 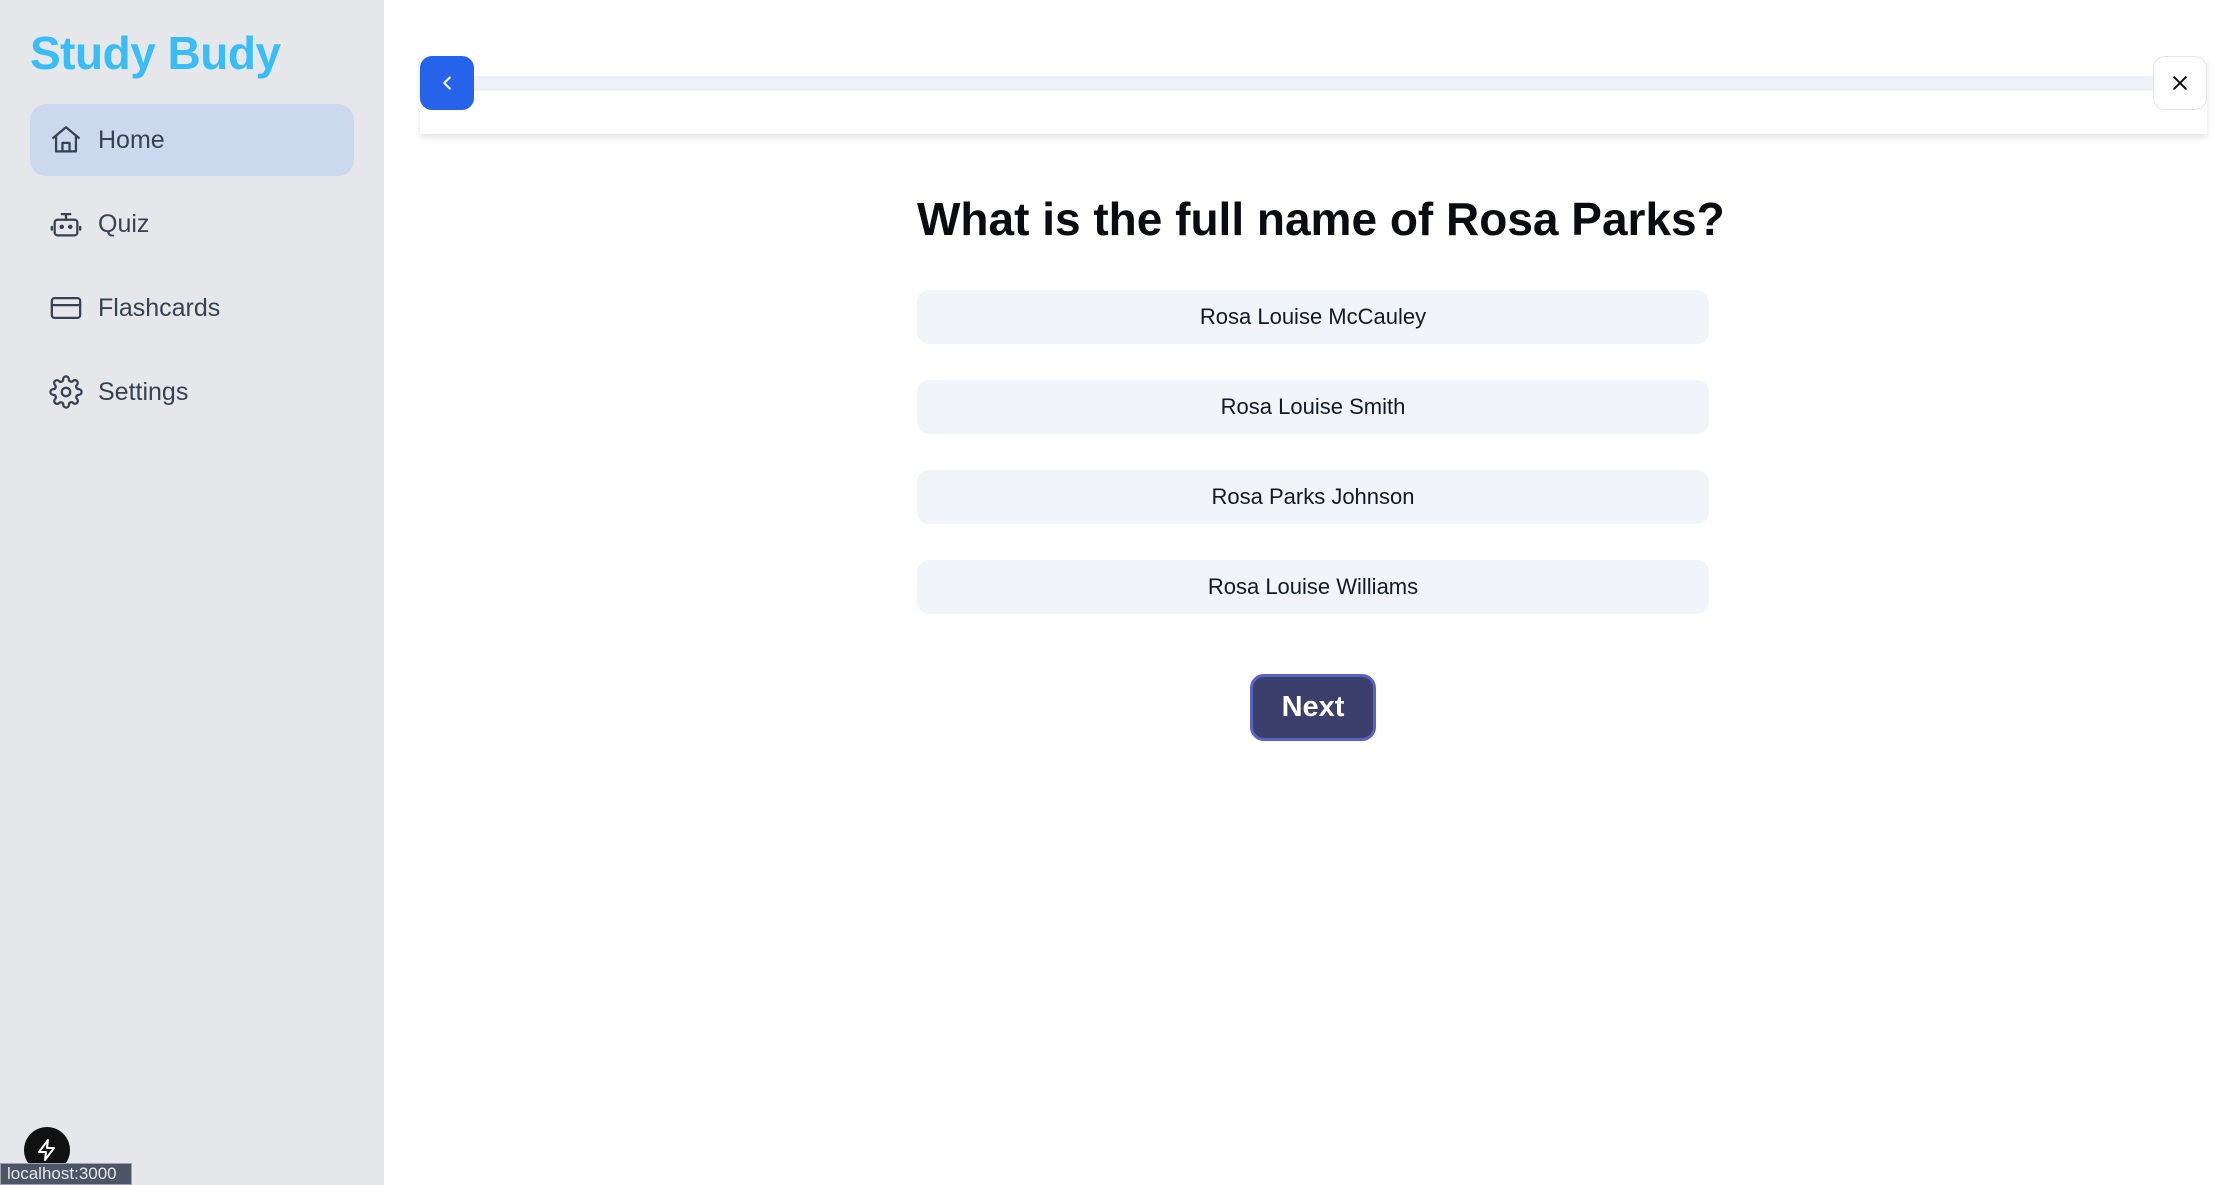 What do you see at coordinates (66, 224) in the screenshot?
I see `robot-icon` at bounding box center [66, 224].